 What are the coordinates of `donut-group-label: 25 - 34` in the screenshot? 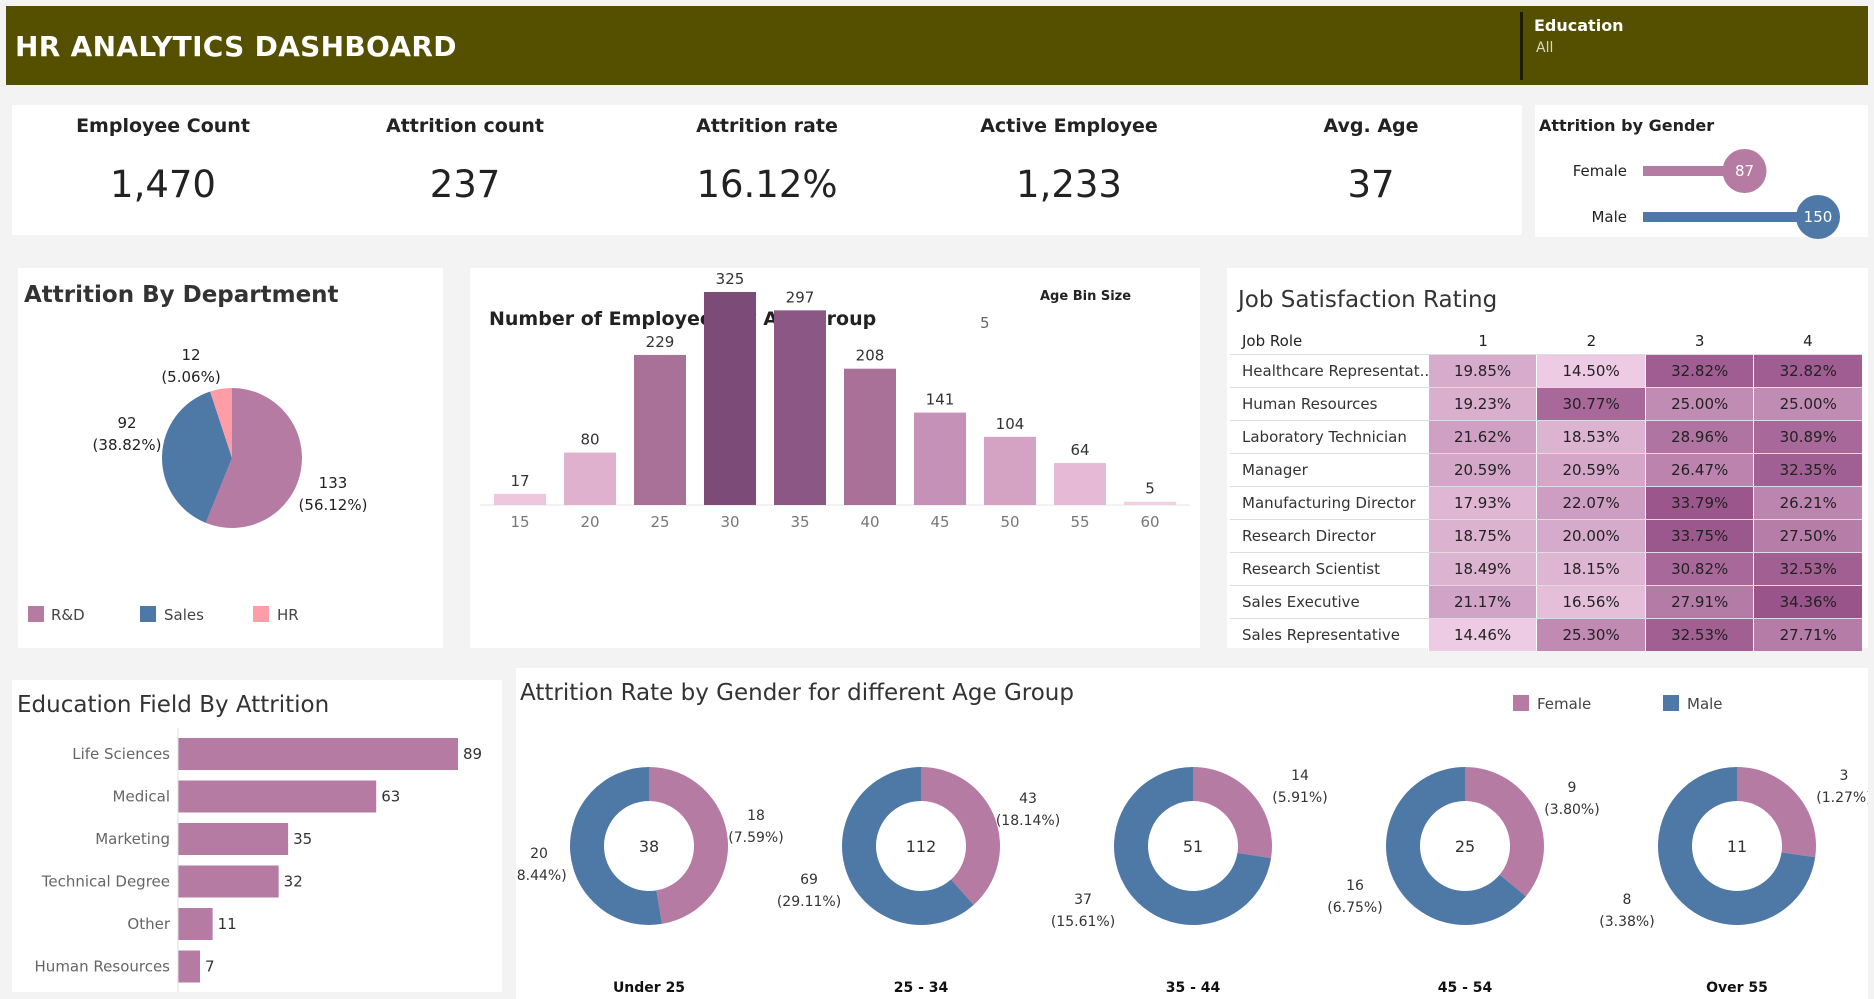 It's located at (921, 988).